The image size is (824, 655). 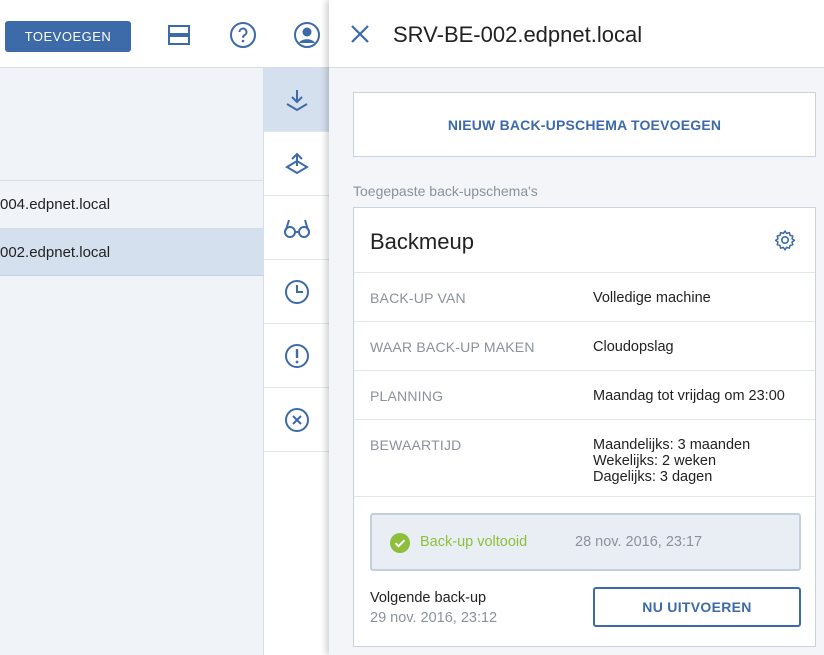 What do you see at coordinates (434, 618) in the screenshot?
I see `next-backup-time: 29 nov. 2016, 23:12` at bounding box center [434, 618].